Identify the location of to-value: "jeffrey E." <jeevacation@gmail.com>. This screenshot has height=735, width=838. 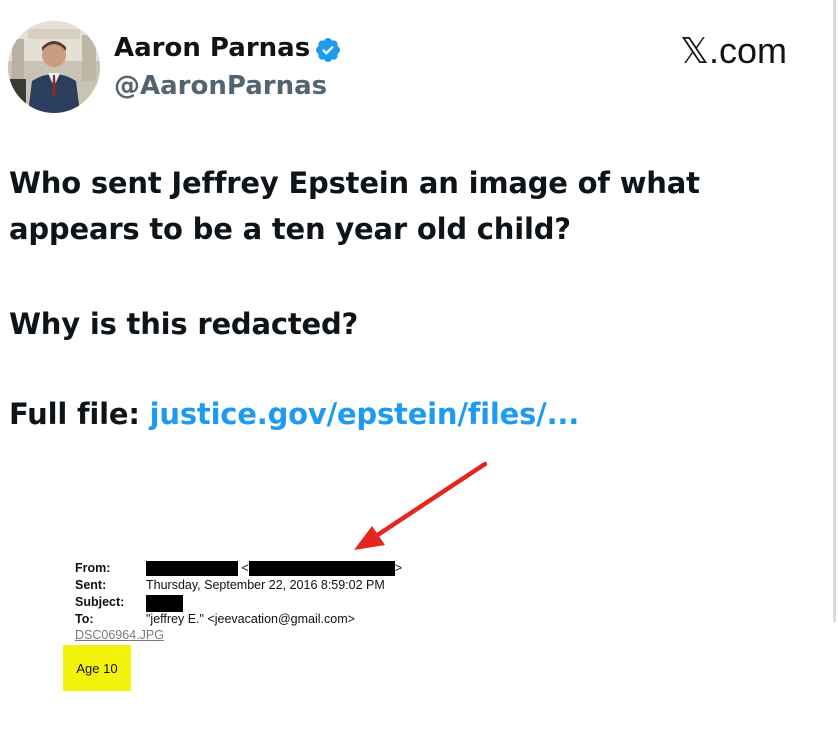
(250, 619).